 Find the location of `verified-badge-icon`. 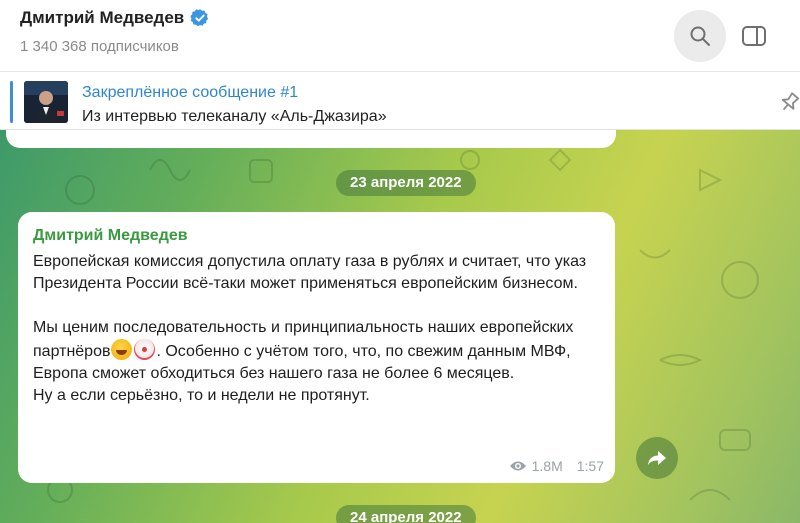

verified-badge-icon is located at coordinates (199, 18).